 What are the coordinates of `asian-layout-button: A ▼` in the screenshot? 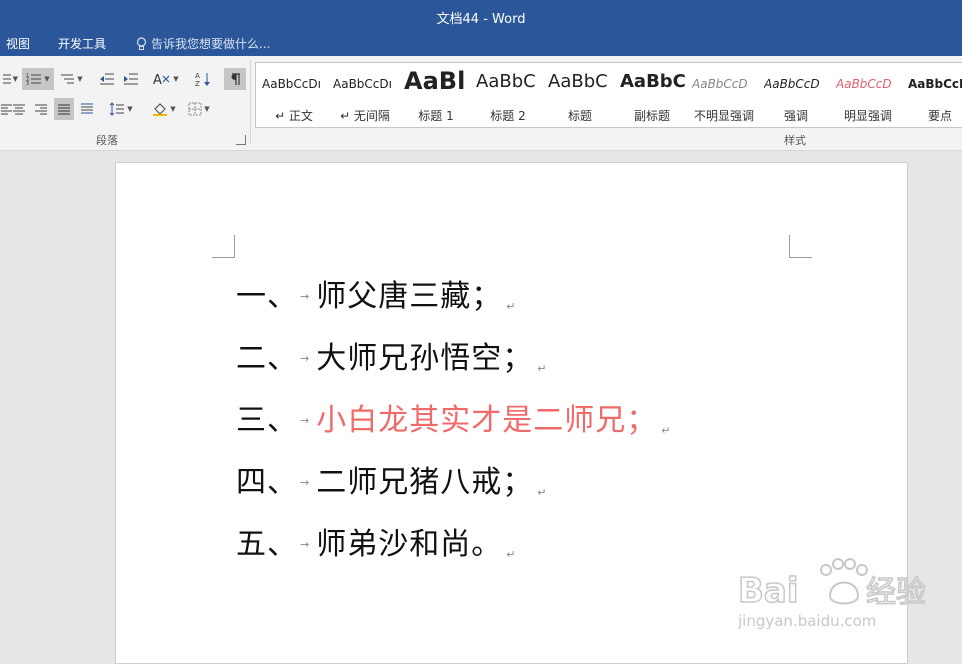 It's located at (166, 79).